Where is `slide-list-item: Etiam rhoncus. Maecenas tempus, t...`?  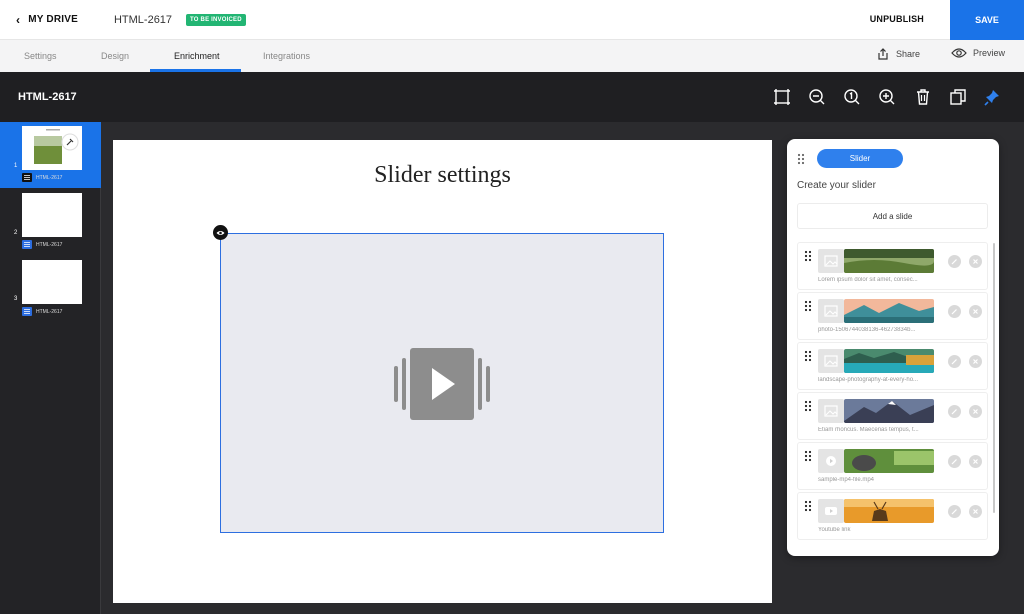 slide-list-item: Etiam rhoncus. Maecenas tempus, t... is located at coordinates (892, 416).